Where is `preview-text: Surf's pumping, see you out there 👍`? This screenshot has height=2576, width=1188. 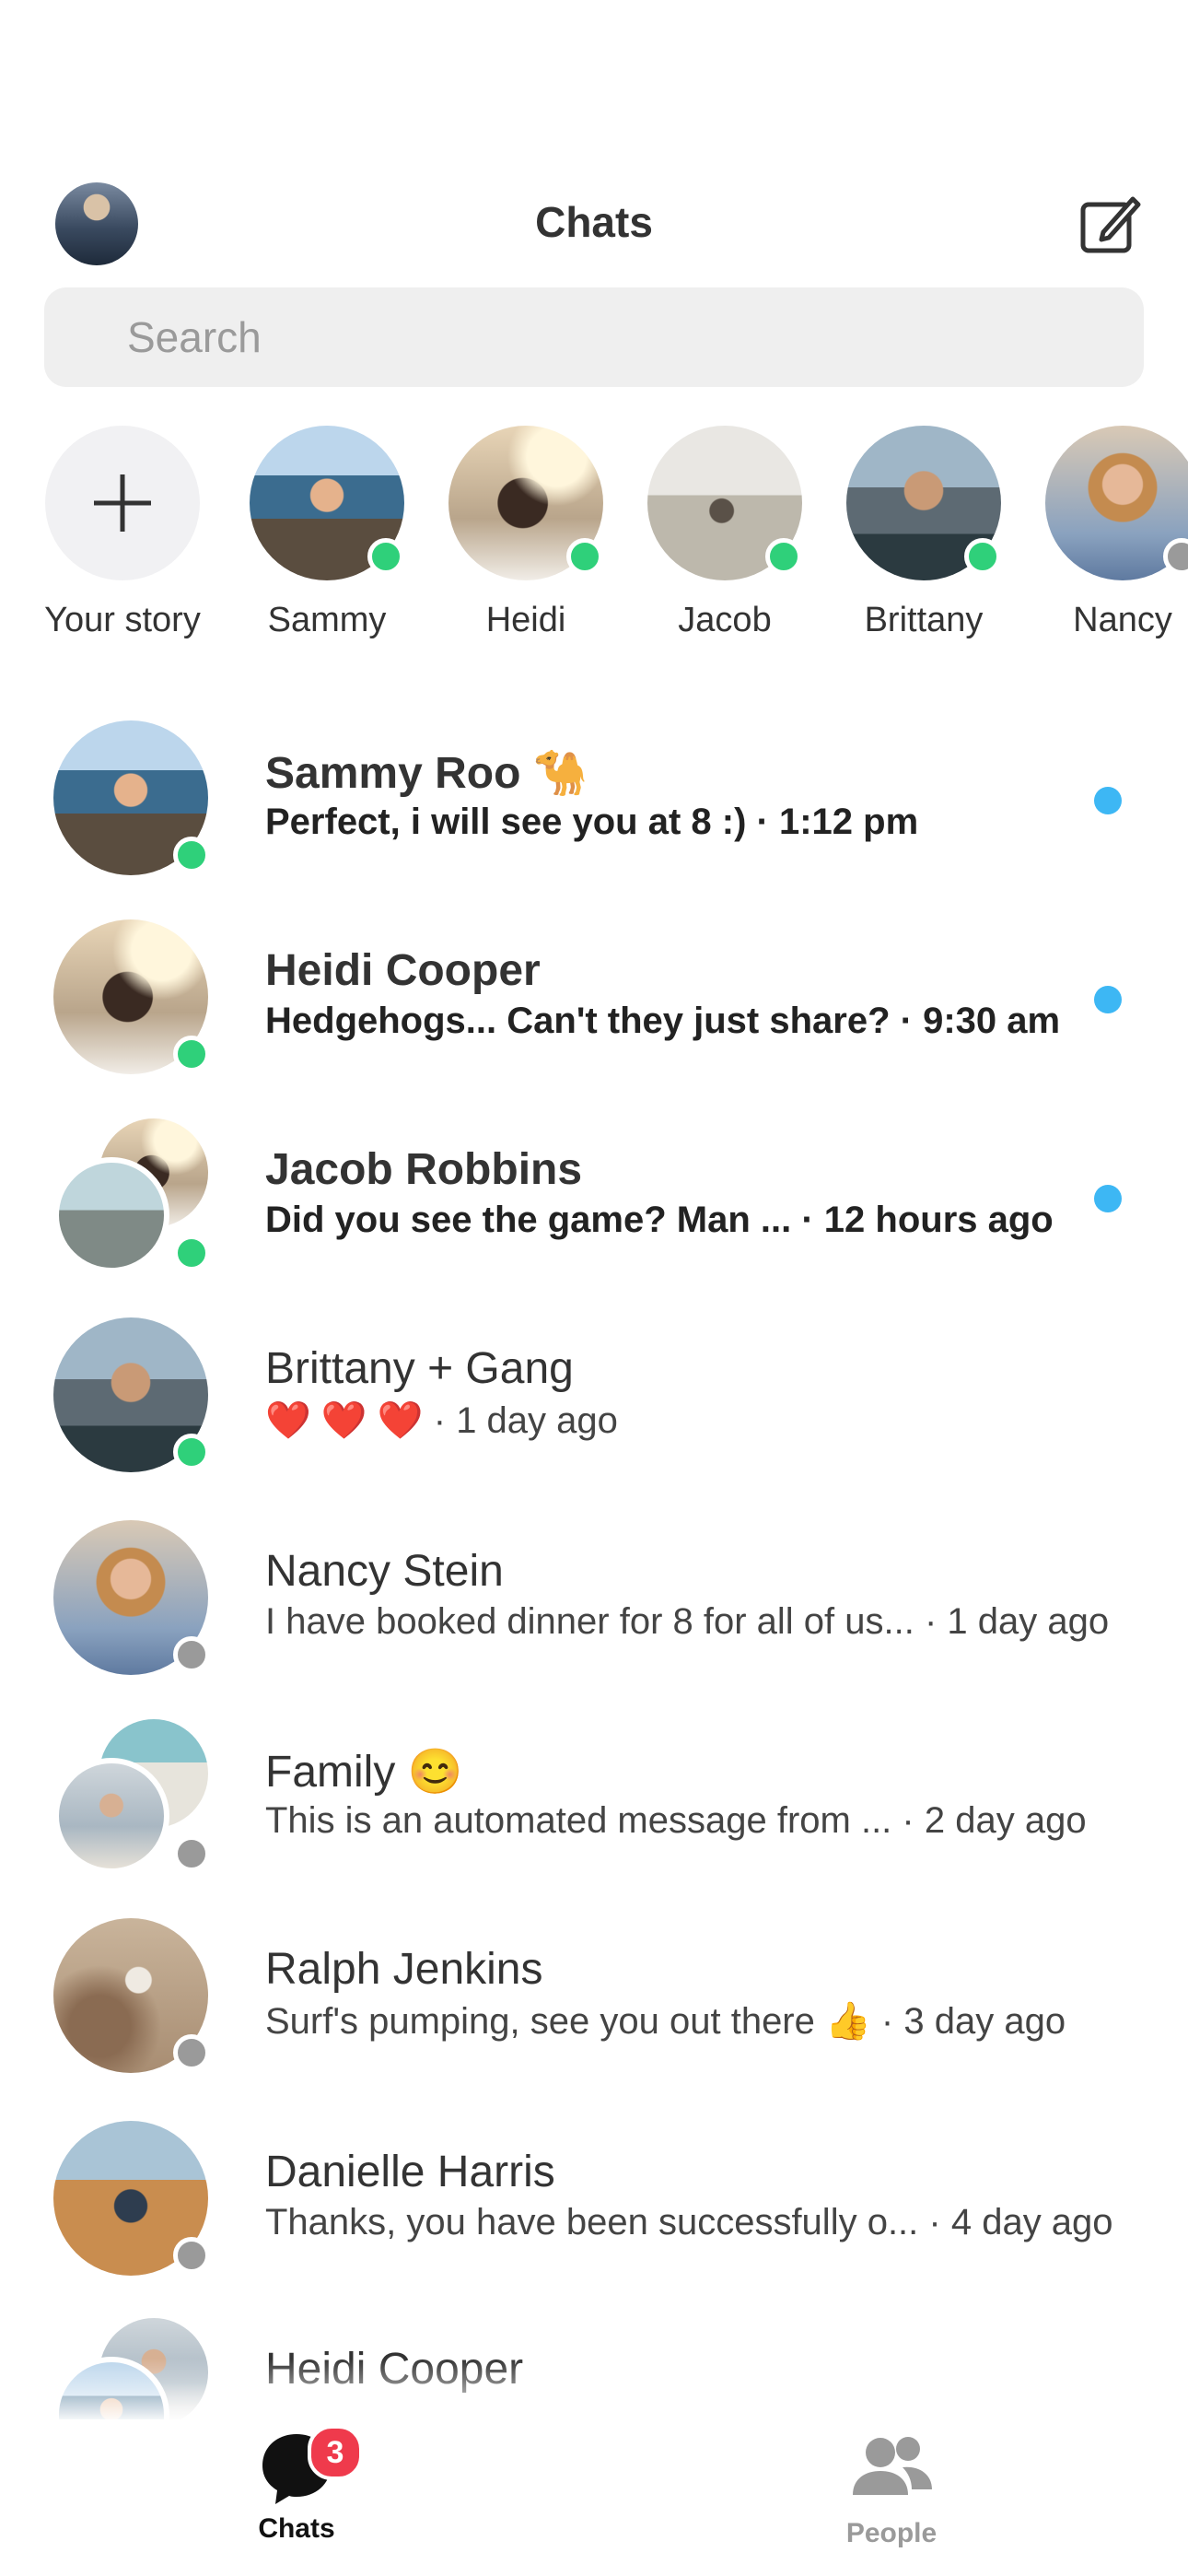 preview-text: Surf's pumping, see you out there 👍 is located at coordinates (568, 2022).